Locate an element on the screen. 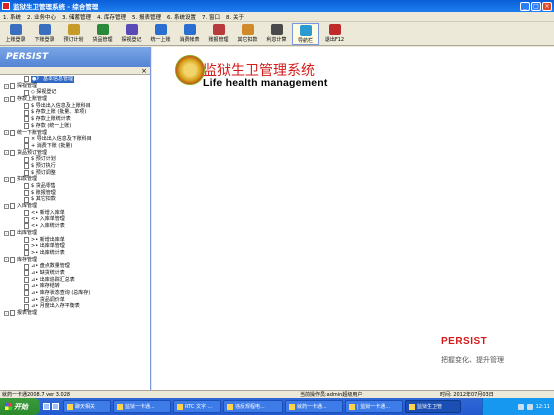 This screenshot has height=415, width=554. visit-icon is located at coordinates (131, 29).